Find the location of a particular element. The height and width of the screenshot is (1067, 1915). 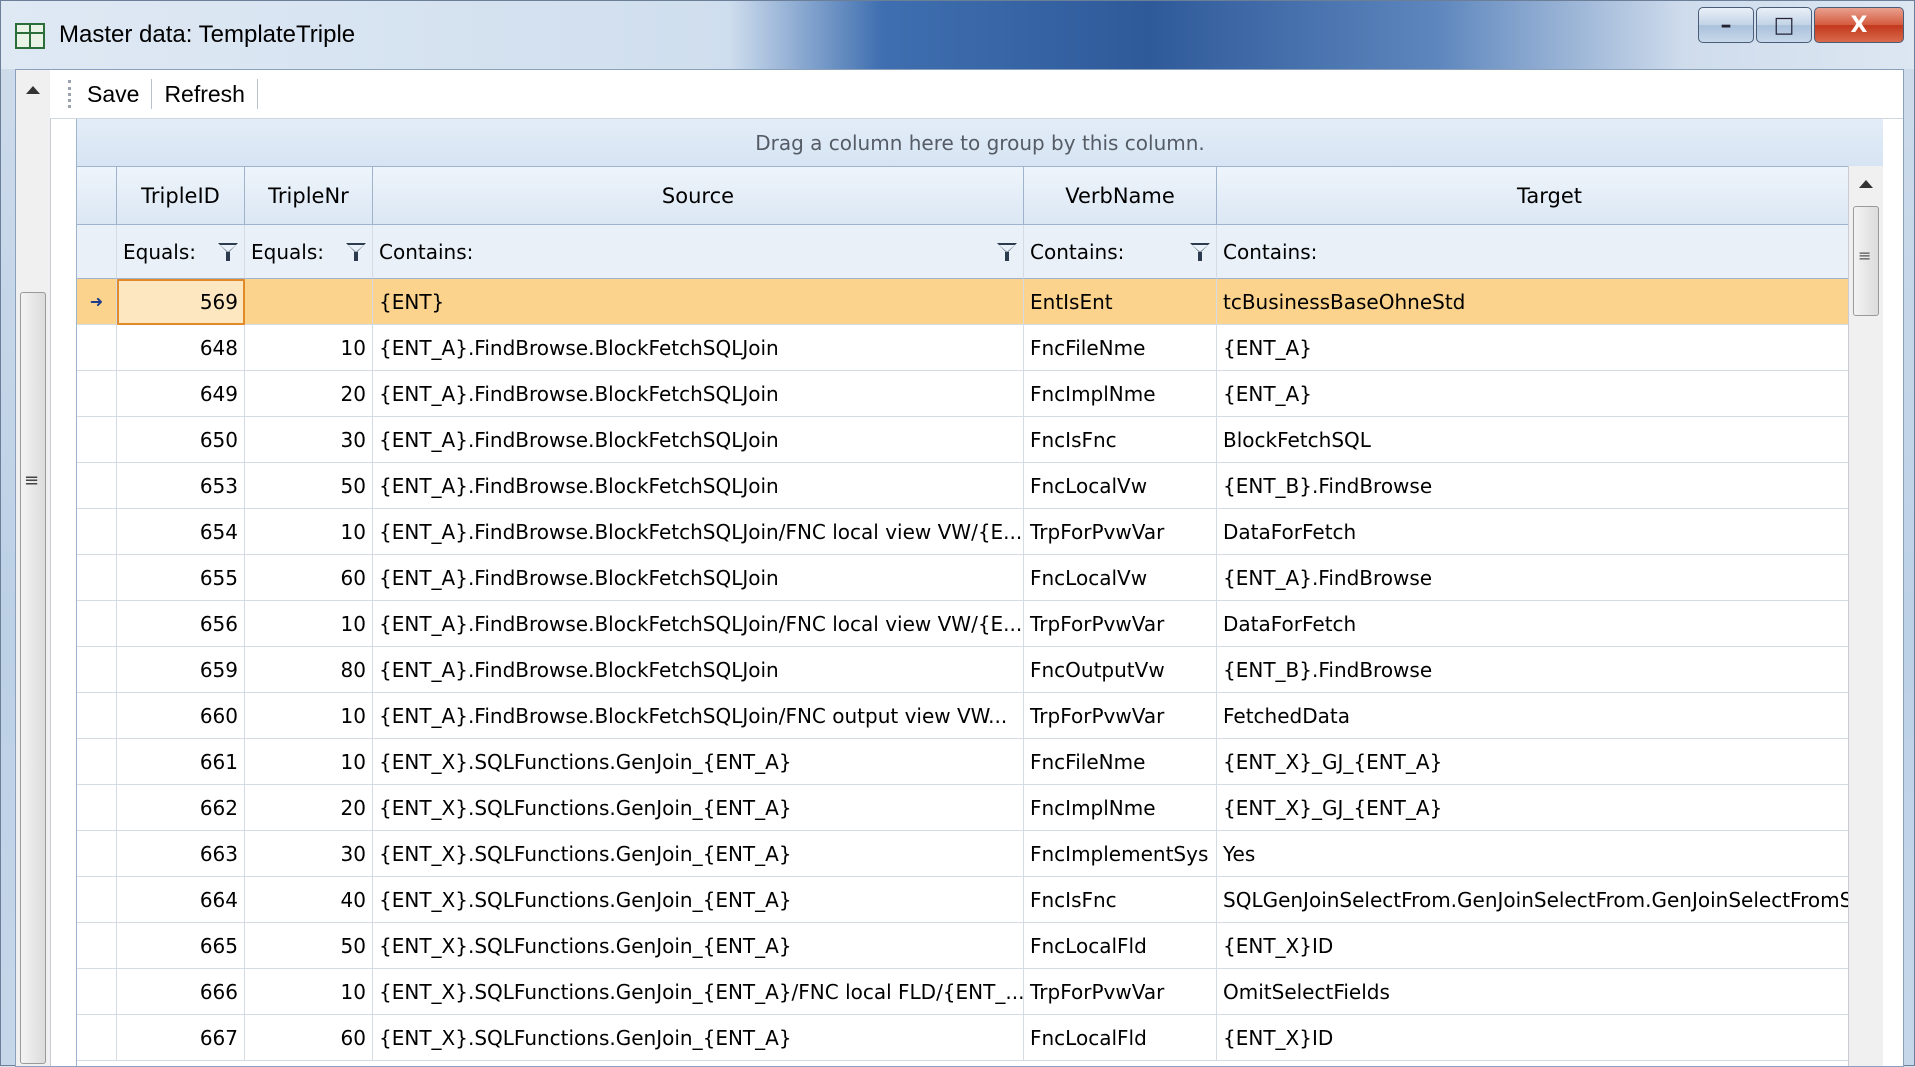

cell-source: {ENT} is located at coordinates (698, 302).